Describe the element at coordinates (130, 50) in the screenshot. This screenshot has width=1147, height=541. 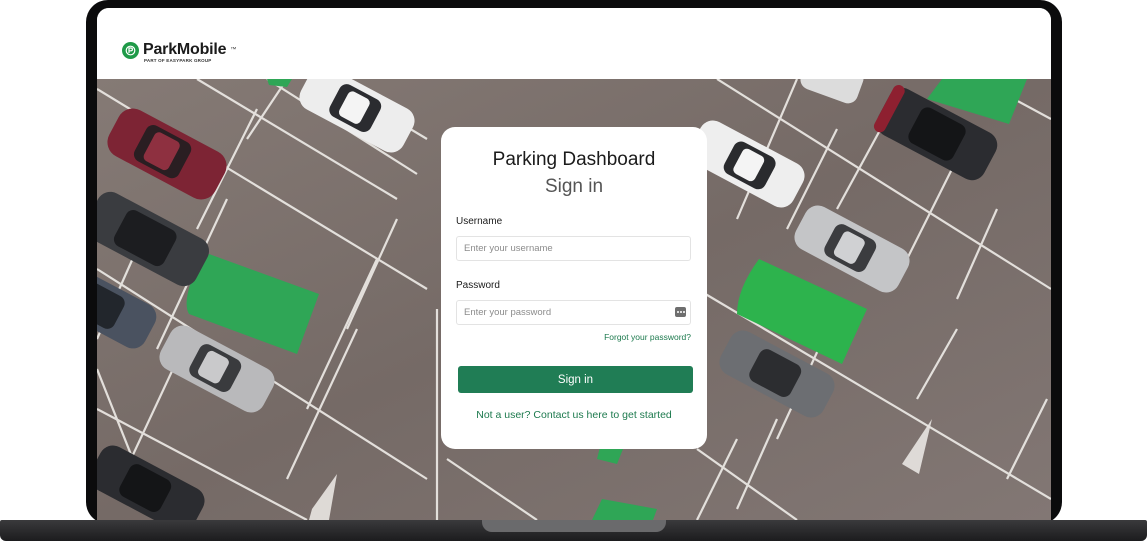
I see `parkmobile-logo-icon` at that location.